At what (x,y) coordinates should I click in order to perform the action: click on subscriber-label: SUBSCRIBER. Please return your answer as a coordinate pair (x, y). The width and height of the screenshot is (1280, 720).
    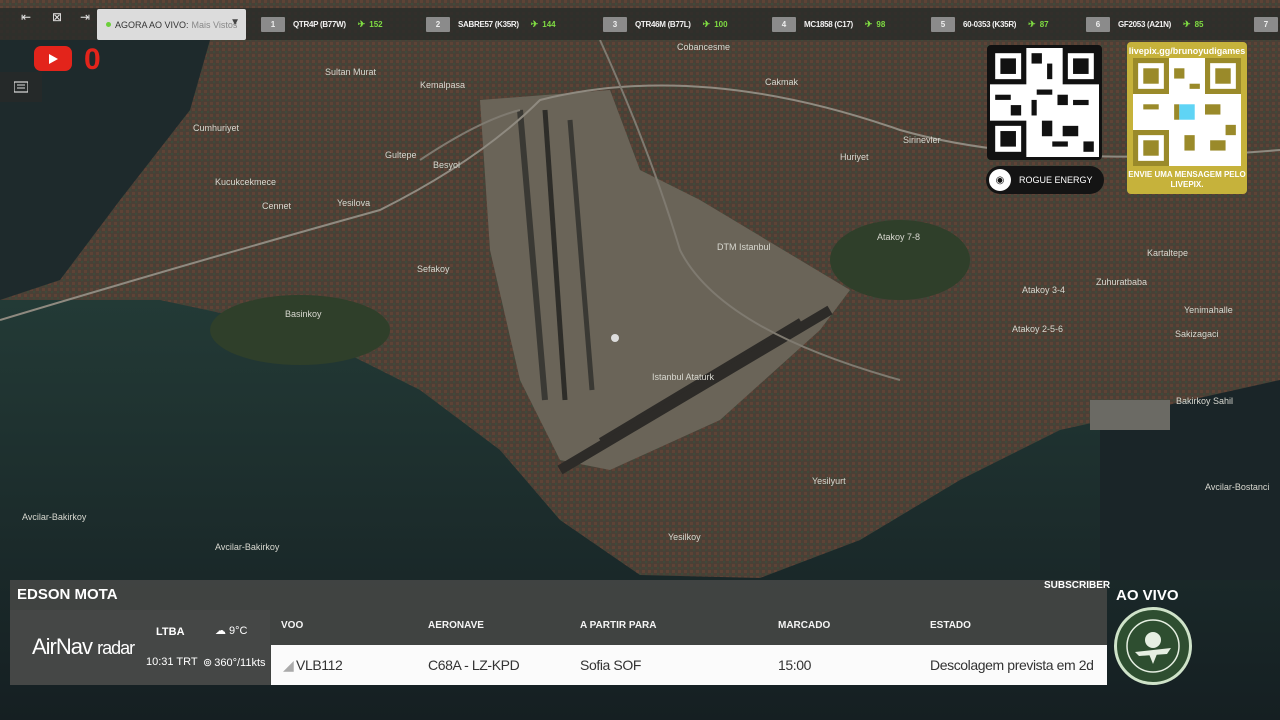
    Looking at the image, I should click on (1077, 585).